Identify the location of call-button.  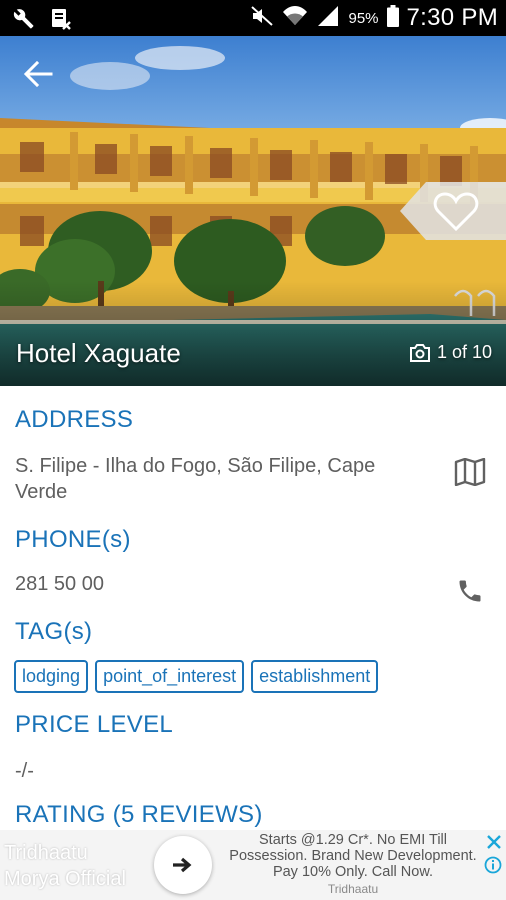
(470, 593).